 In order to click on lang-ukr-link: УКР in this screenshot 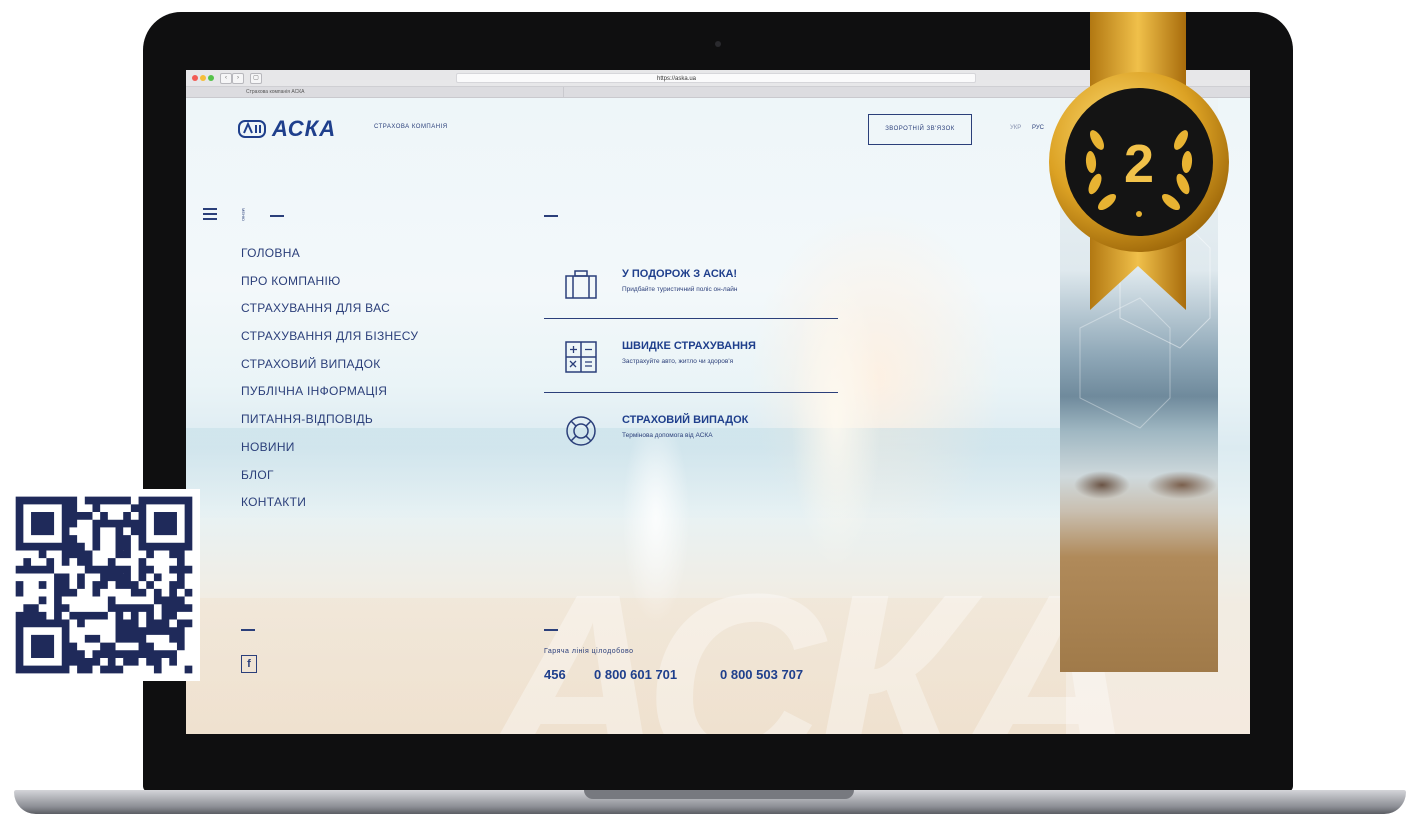, I will do `click(1015, 128)`.